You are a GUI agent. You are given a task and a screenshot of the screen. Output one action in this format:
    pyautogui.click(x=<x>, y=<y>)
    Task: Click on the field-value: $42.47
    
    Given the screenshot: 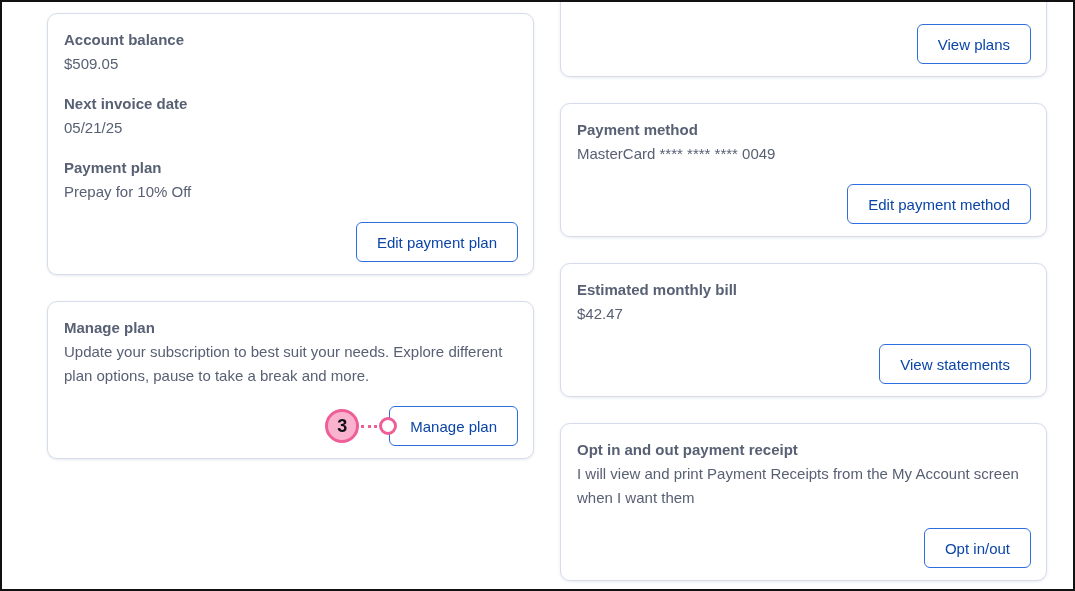 What is the action you would take?
    pyautogui.click(x=600, y=314)
    